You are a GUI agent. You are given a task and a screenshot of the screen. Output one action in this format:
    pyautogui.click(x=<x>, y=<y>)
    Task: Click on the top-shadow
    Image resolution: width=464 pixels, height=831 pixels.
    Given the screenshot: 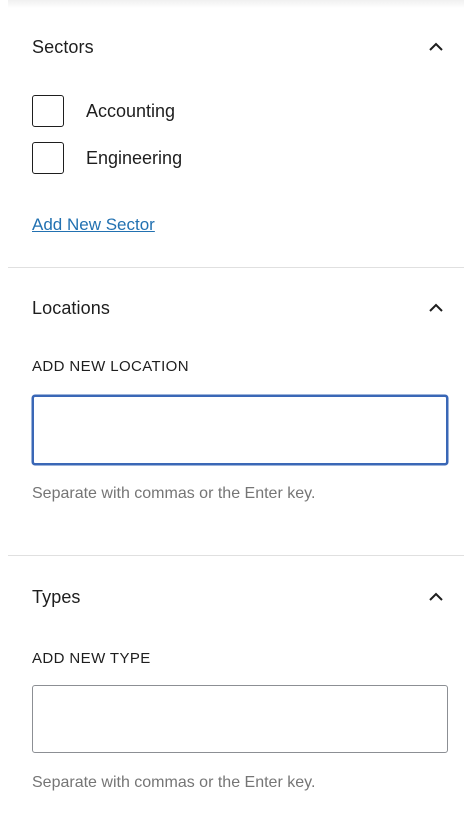 What is the action you would take?
    pyautogui.click(x=236, y=4)
    